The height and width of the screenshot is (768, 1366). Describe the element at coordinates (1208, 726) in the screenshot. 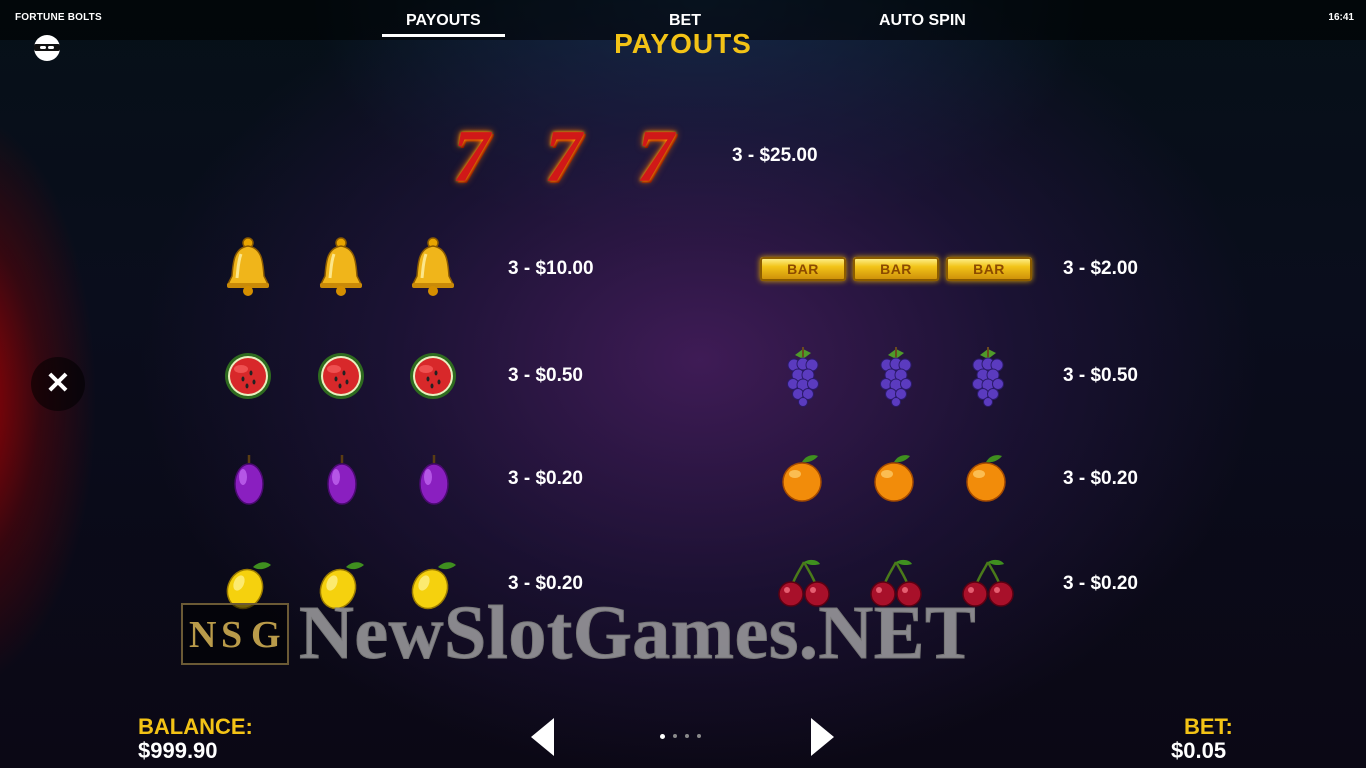

I see `bet-label: BET:` at that location.